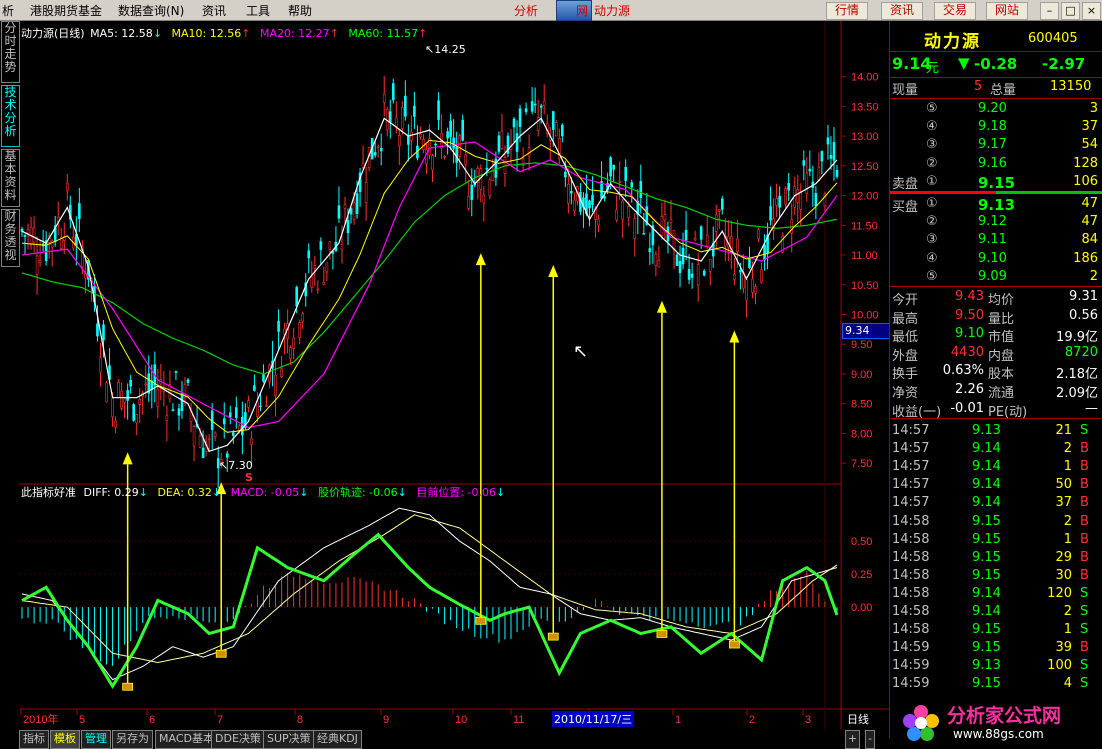  What do you see at coordinates (933, 68) in the screenshot?
I see `price-unit: 元` at bounding box center [933, 68].